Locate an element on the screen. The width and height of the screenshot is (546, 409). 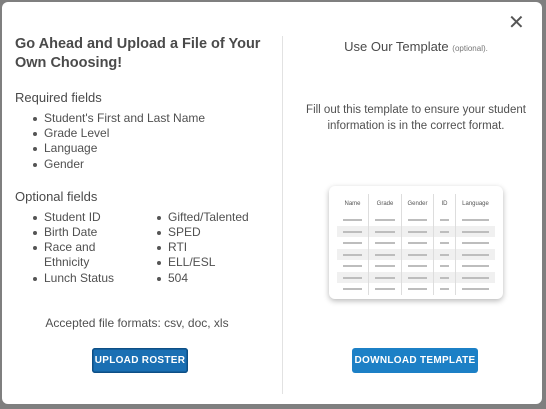
list-item: Lunch Status is located at coordinates (70, 278).